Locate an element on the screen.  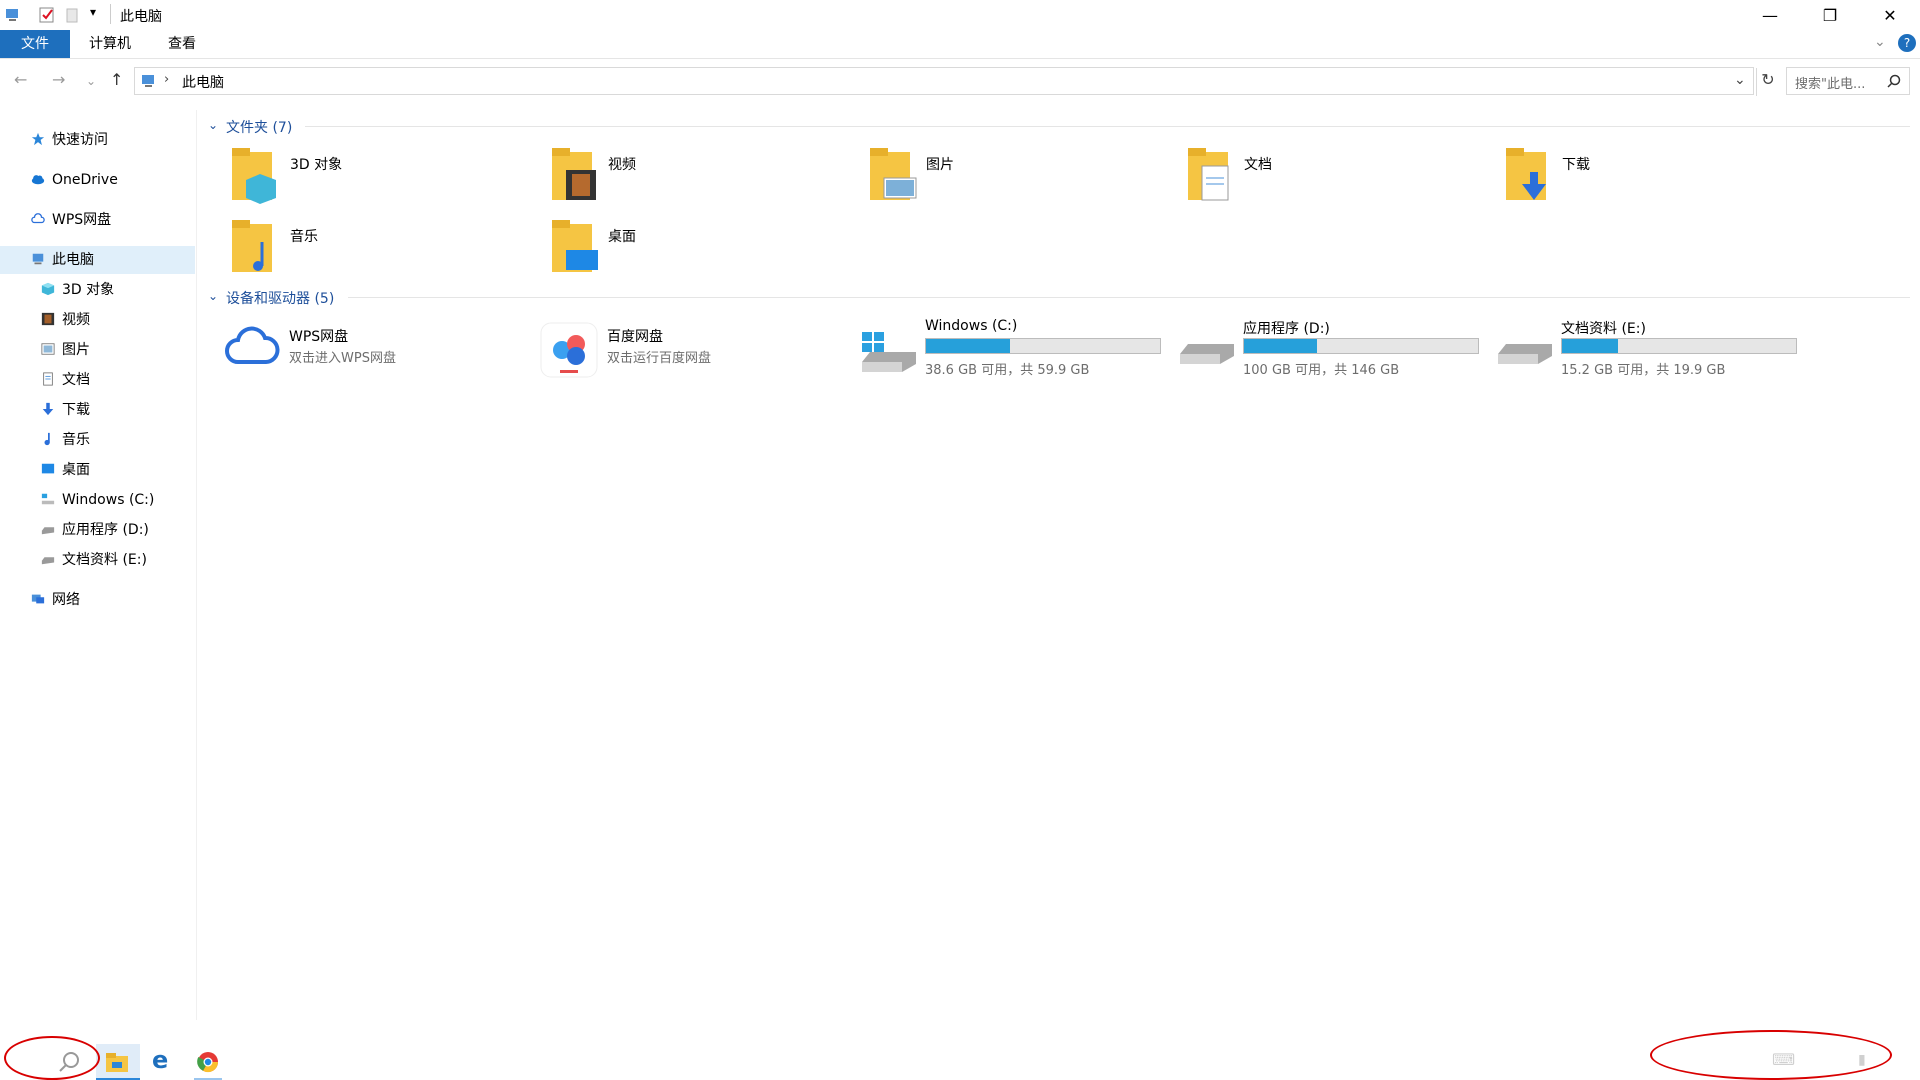
tab-computer: 计算机 is located at coordinates (110, 44).